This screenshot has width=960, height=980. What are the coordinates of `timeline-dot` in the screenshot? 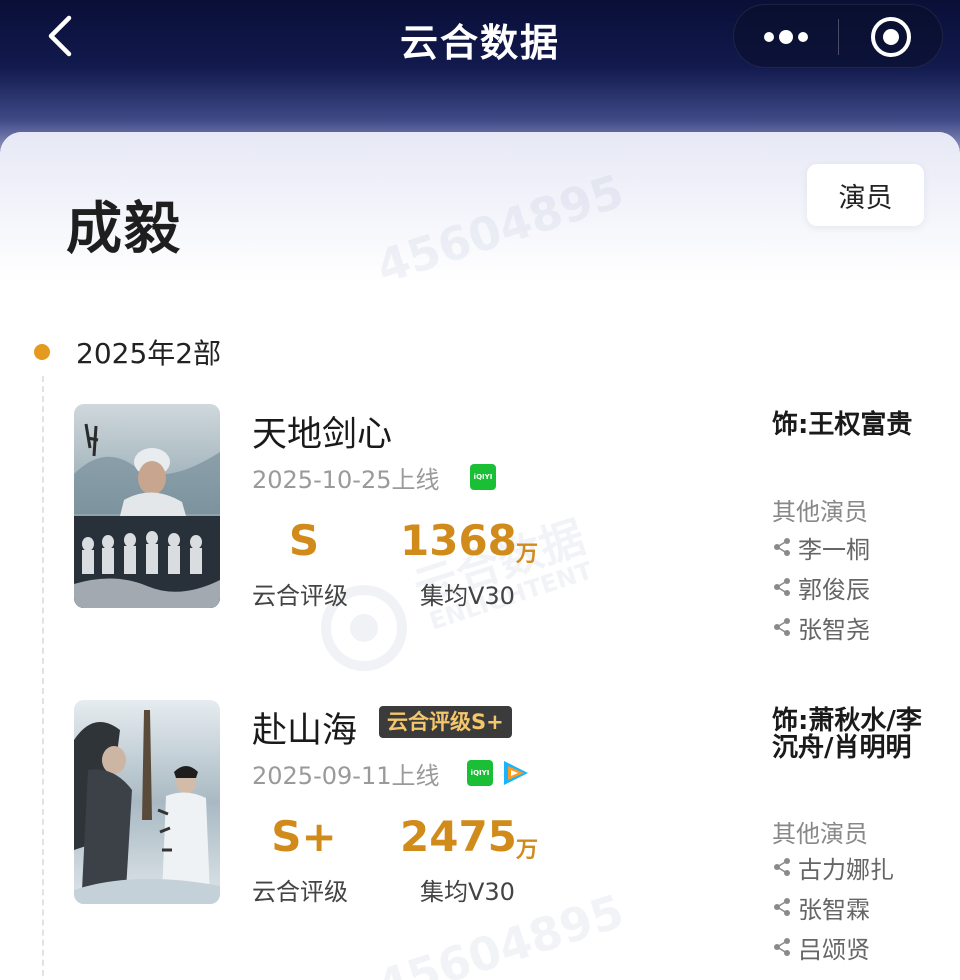 It's located at (42, 352).